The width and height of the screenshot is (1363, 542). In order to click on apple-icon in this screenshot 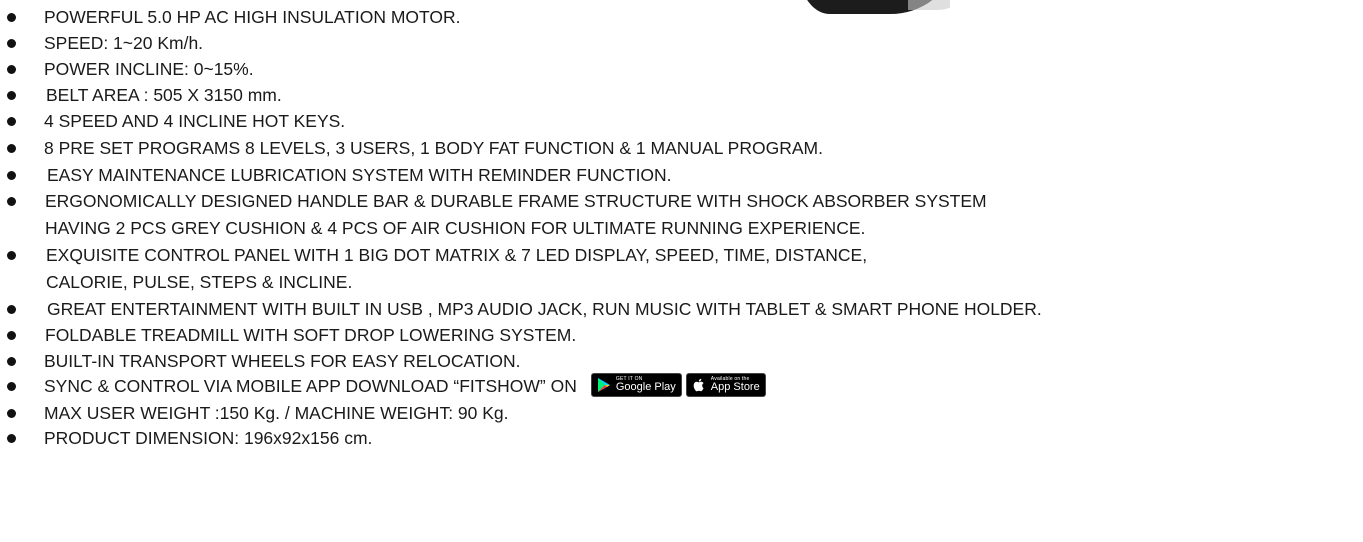, I will do `click(698, 385)`.